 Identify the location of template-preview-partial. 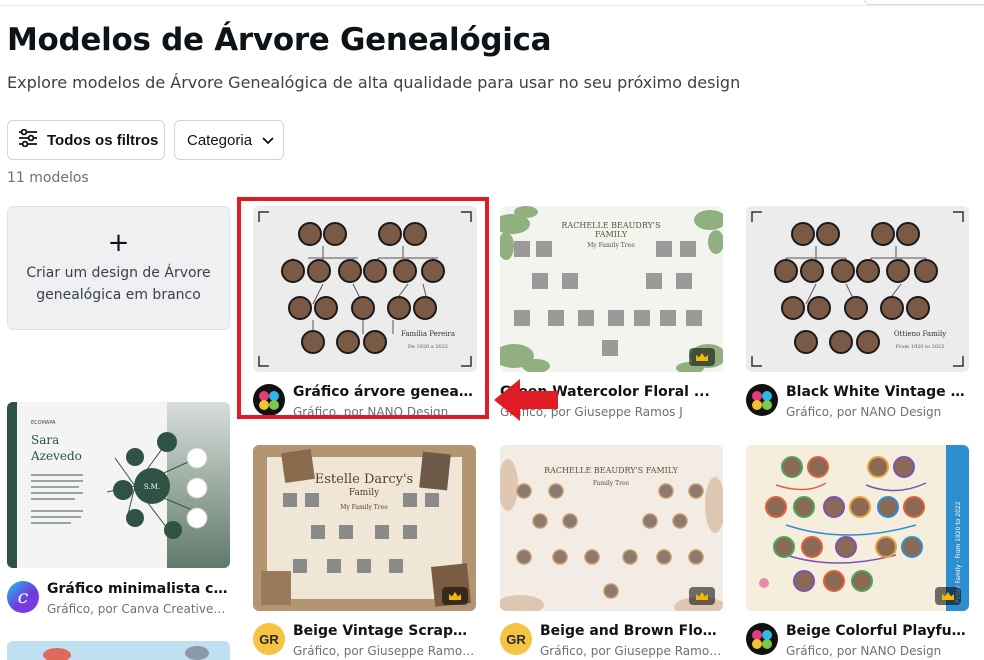
(118, 650).